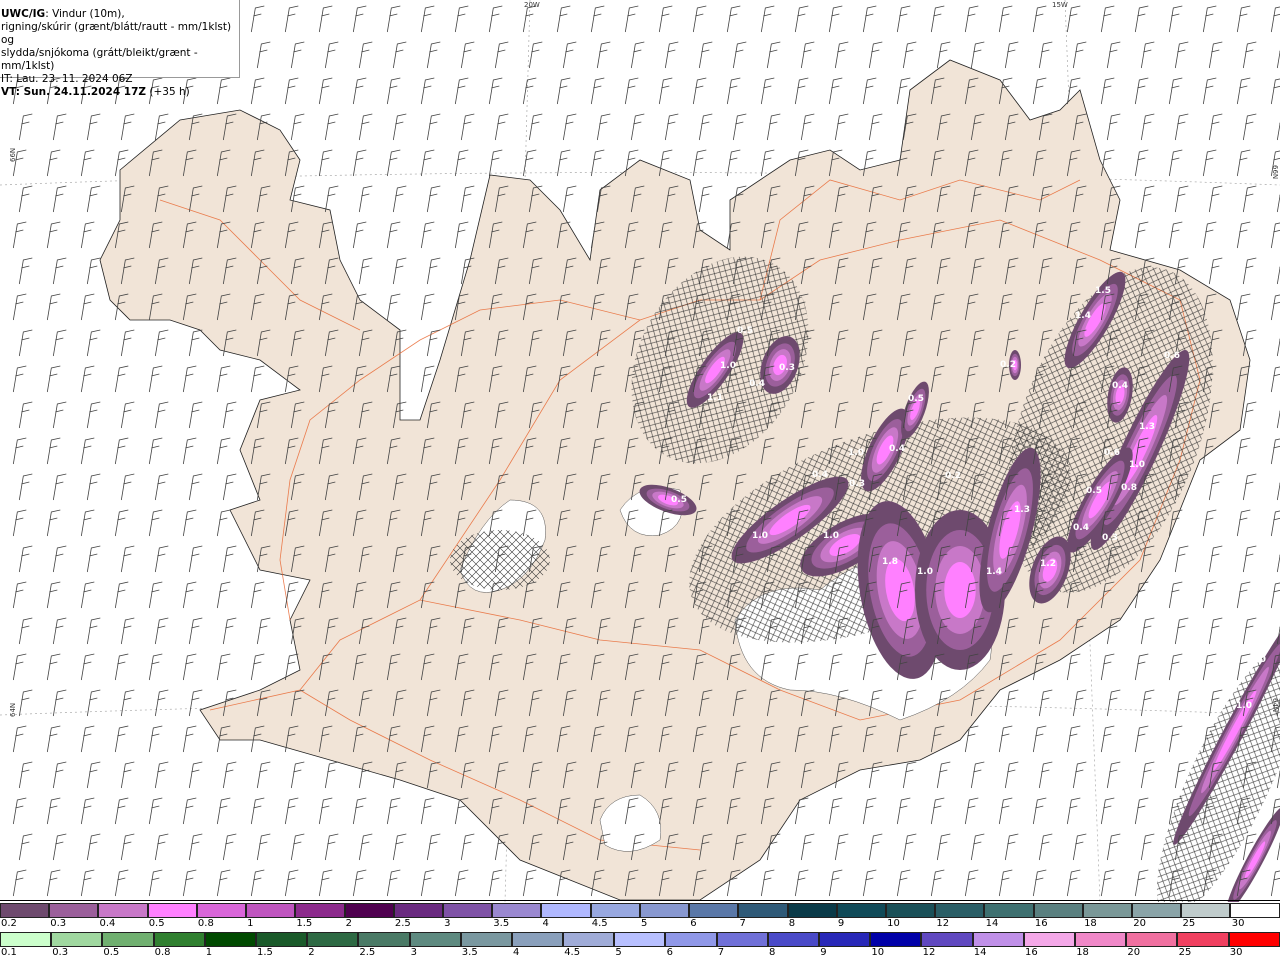  Describe the element at coordinates (304, 923) in the screenshot. I see `snow-scale-label: 1.5` at that location.